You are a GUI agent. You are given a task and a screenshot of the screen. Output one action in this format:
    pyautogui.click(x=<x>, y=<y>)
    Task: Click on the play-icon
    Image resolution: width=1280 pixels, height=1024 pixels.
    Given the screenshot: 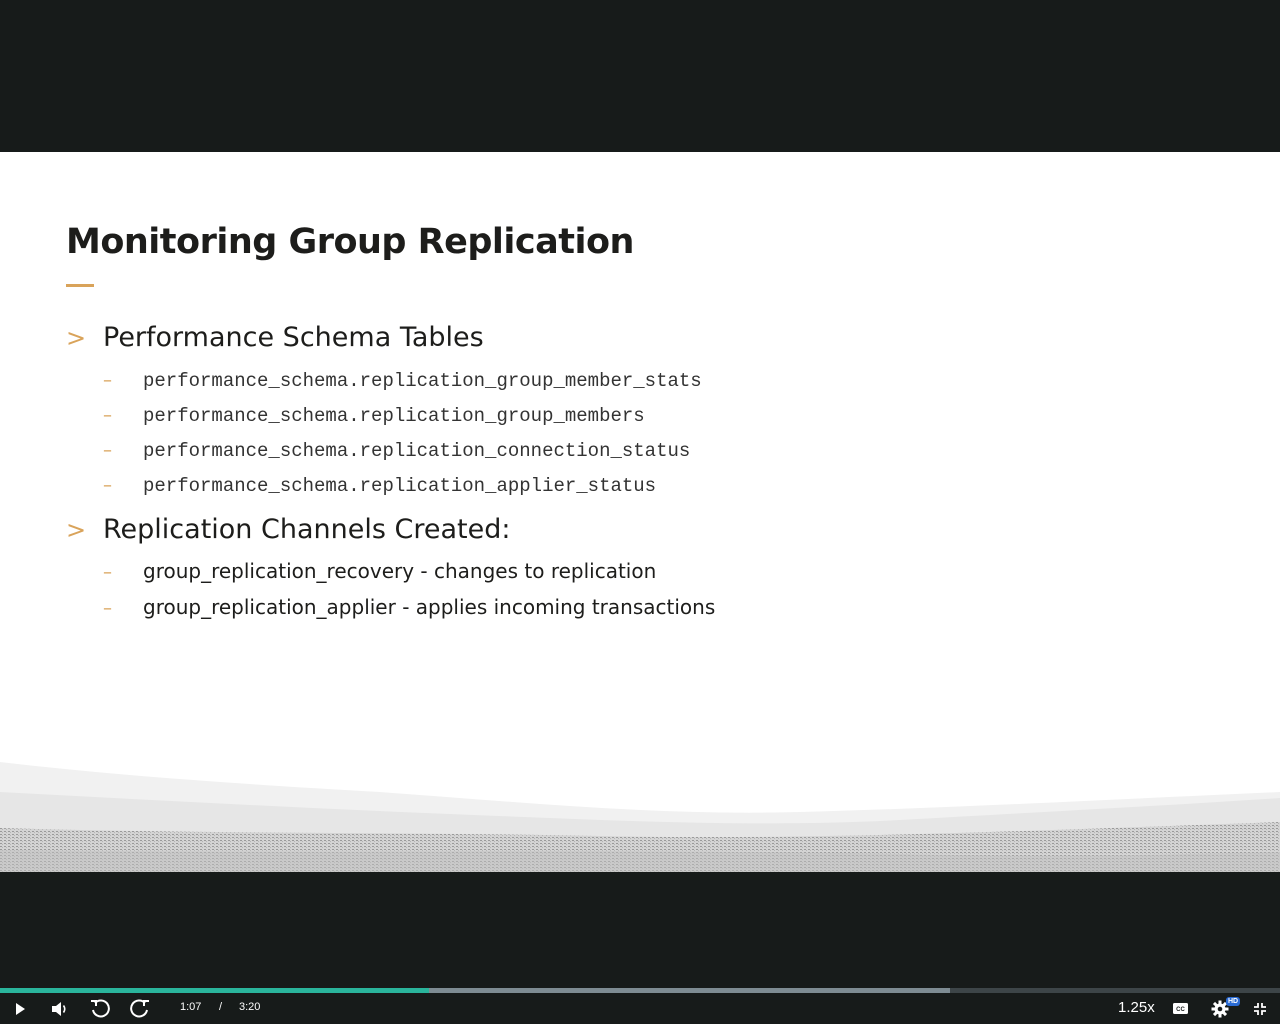 What is the action you would take?
    pyautogui.click(x=20, y=1008)
    